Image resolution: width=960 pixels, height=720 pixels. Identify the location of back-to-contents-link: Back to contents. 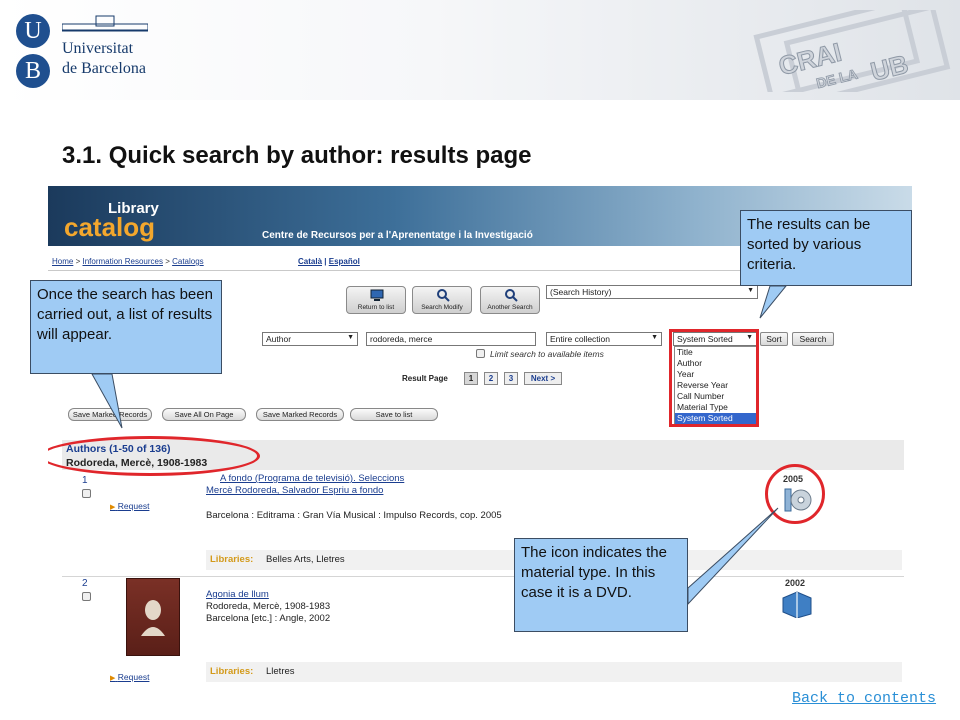
(864, 698).